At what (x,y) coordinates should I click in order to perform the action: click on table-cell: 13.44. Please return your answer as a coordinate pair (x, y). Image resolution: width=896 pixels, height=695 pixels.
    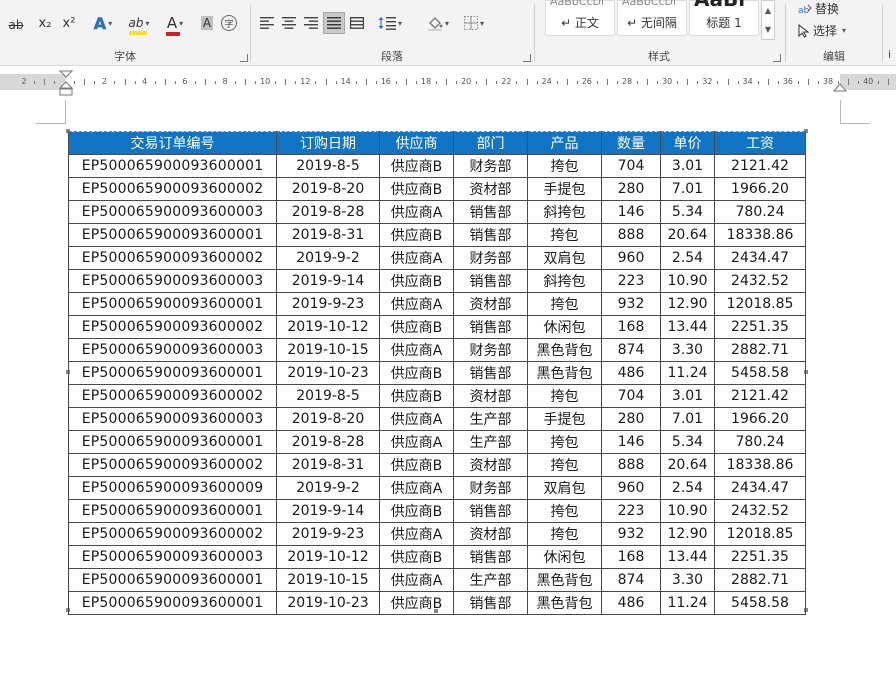
    Looking at the image, I should click on (687, 557).